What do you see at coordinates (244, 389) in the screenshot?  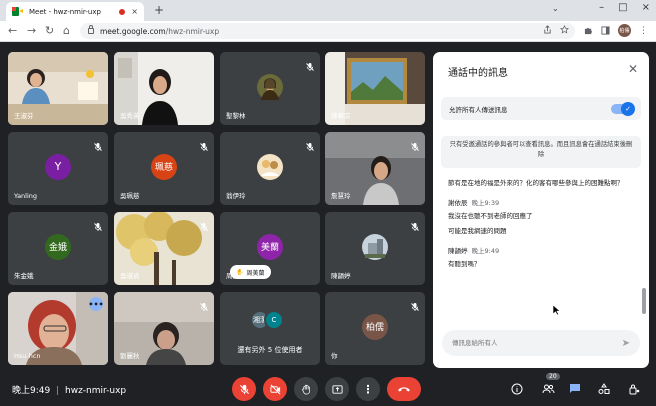 I see `mic-toggle-button` at bounding box center [244, 389].